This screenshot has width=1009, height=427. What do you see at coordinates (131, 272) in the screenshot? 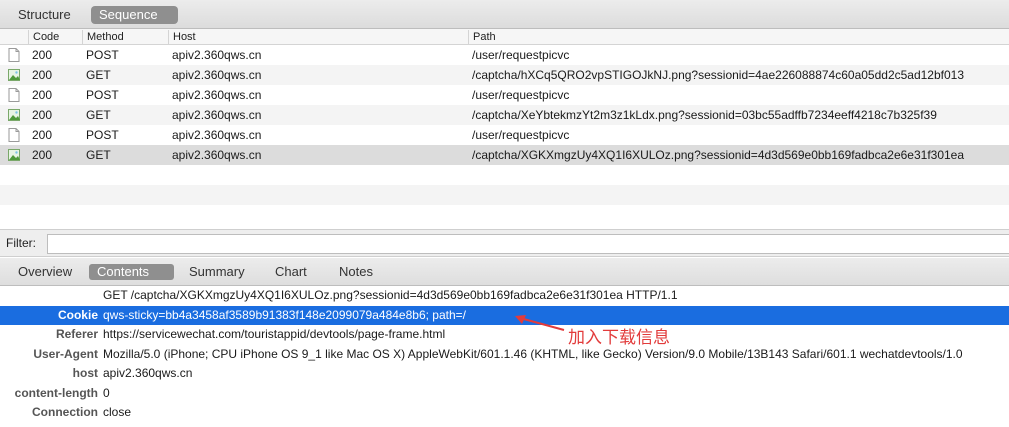
I see `tab-contents: Contents` at bounding box center [131, 272].